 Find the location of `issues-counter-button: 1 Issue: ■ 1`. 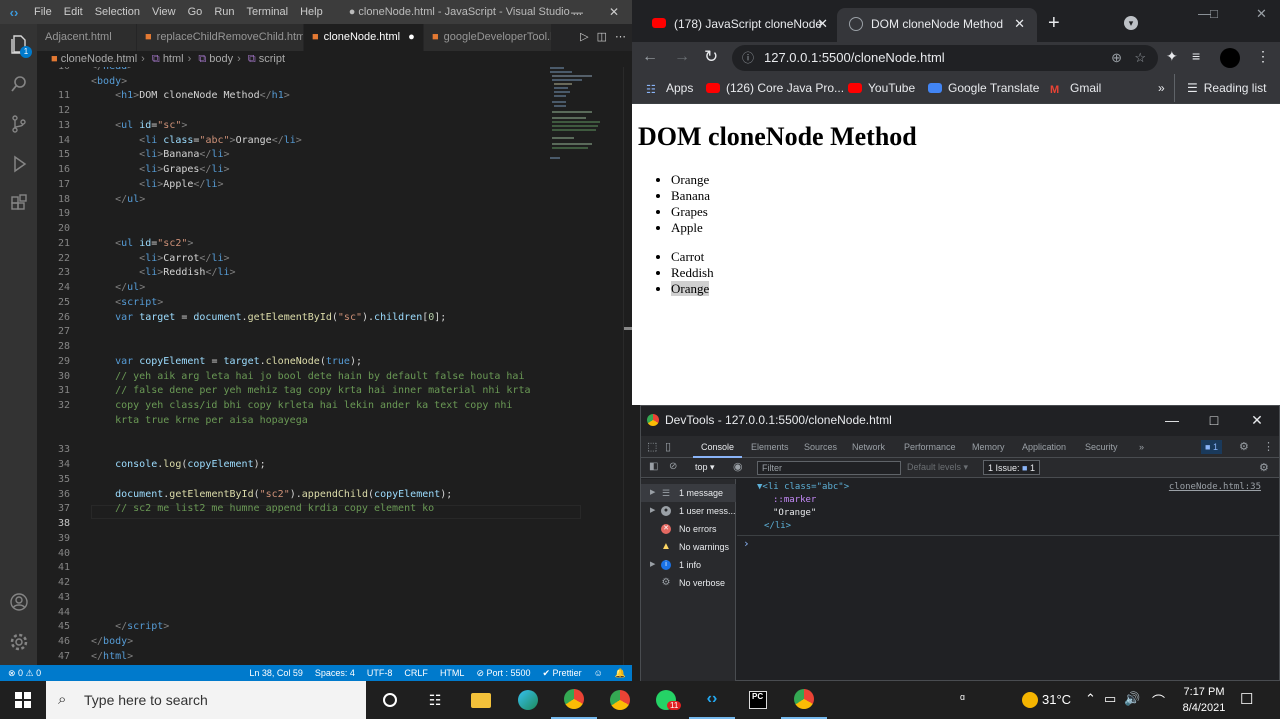

issues-counter-button: 1 Issue: ■ 1 is located at coordinates (1012, 467).